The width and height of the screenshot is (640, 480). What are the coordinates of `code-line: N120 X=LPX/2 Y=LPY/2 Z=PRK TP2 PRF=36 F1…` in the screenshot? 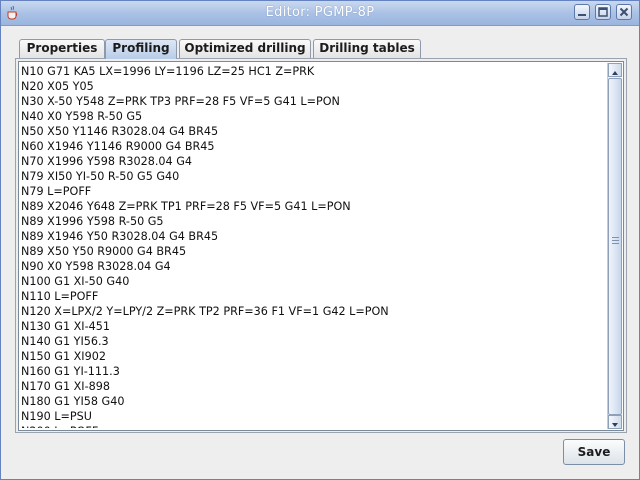 It's located at (205, 311).